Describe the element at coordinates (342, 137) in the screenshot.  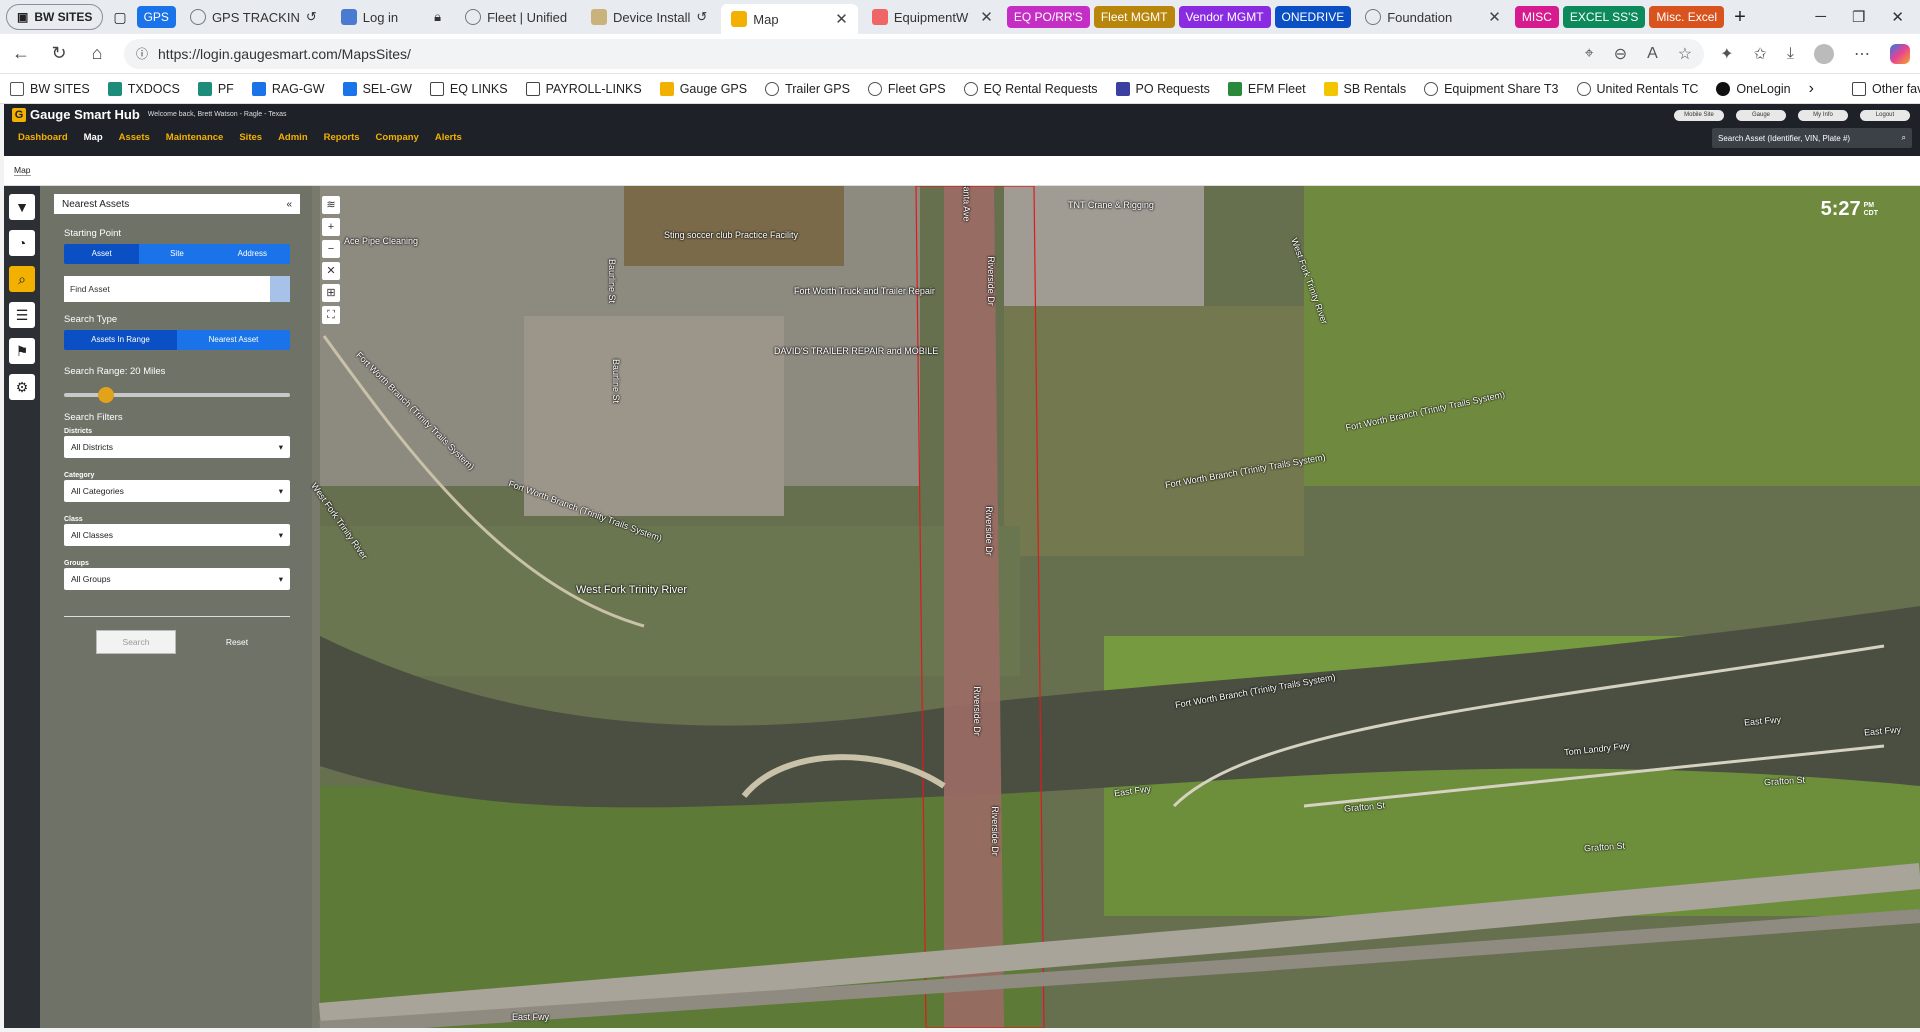
I see `nav-reports: Reports` at that location.